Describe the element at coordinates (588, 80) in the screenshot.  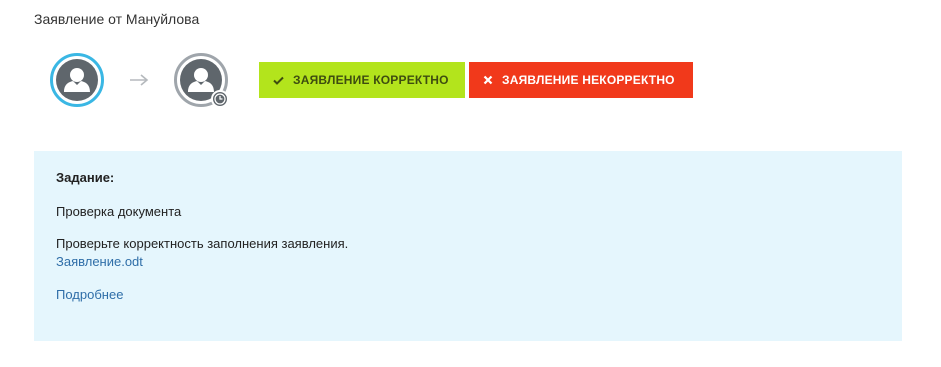
I see `reject-button-label: Заявление некорректно` at that location.